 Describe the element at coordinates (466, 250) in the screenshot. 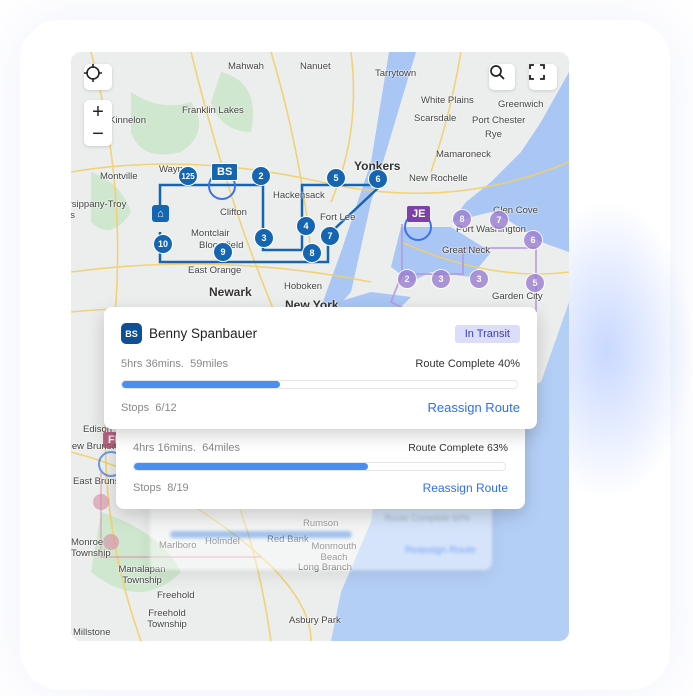

I see `place-label: Great Neck` at that location.